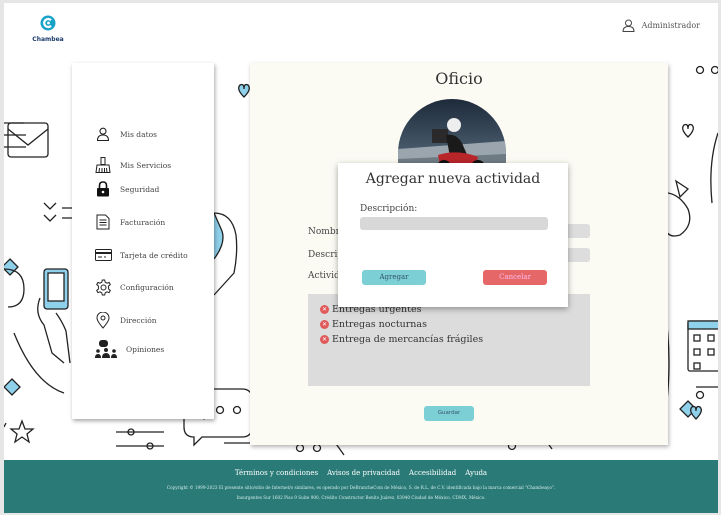 The image size is (721, 515). What do you see at coordinates (103, 189) in the screenshot?
I see `lock-icon` at bounding box center [103, 189].